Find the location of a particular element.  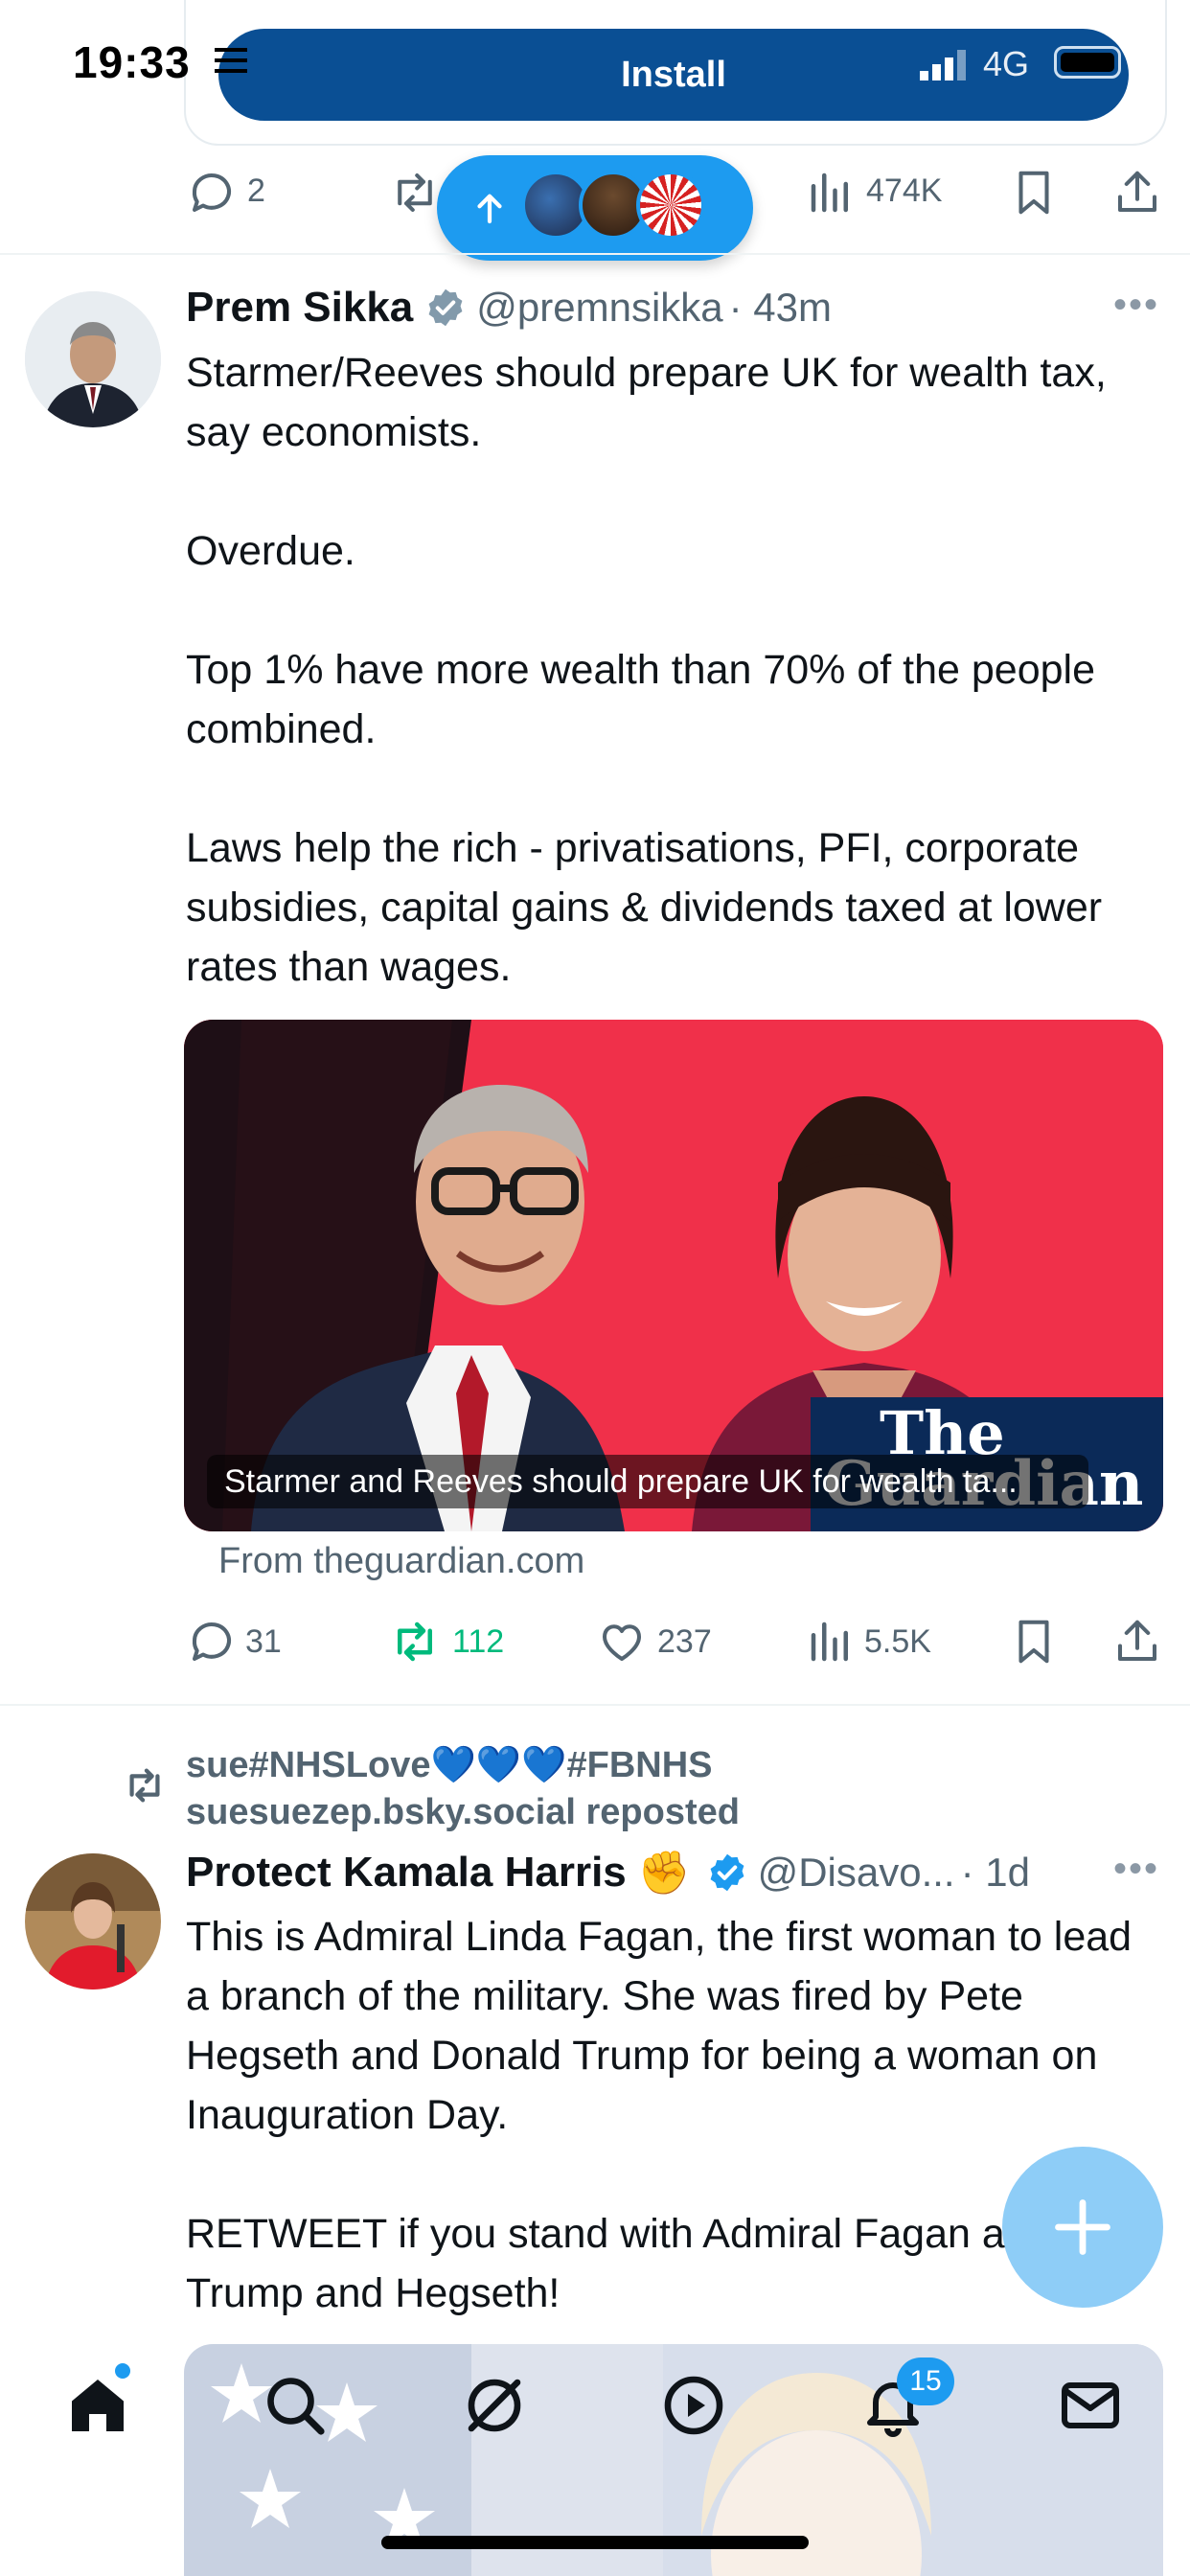

new-post-avatar is located at coordinates (670, 205).